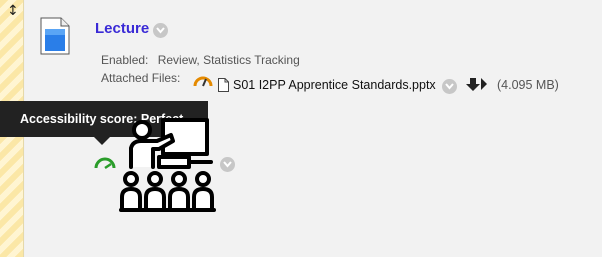 The image size is (602, 257). I want to click on file-size: (4.095 MB), so click(528, 85).